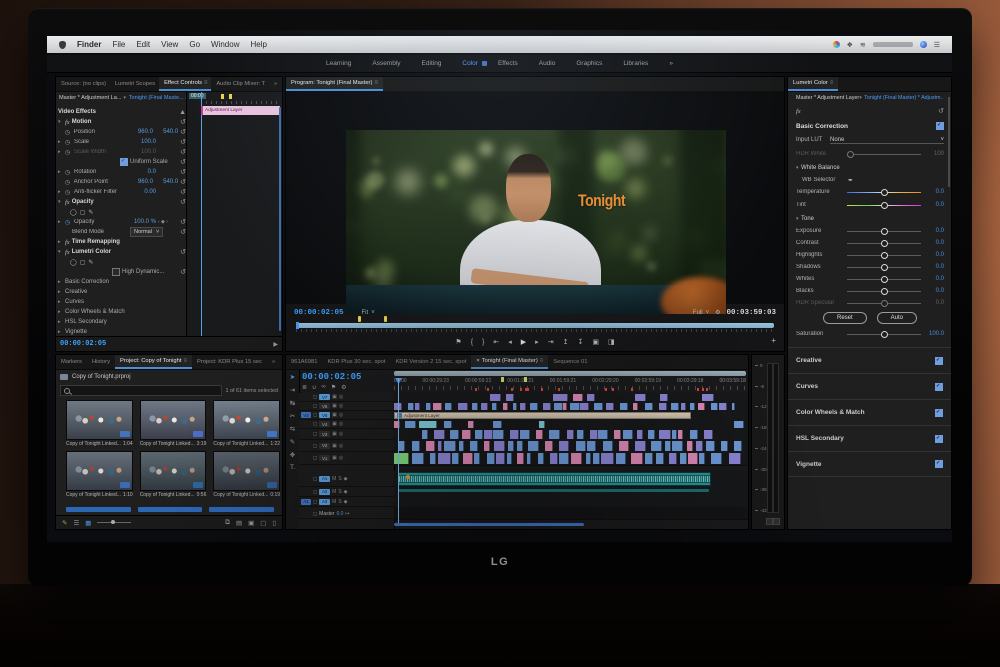  I want to click on siri-icon, so click(923, 44).